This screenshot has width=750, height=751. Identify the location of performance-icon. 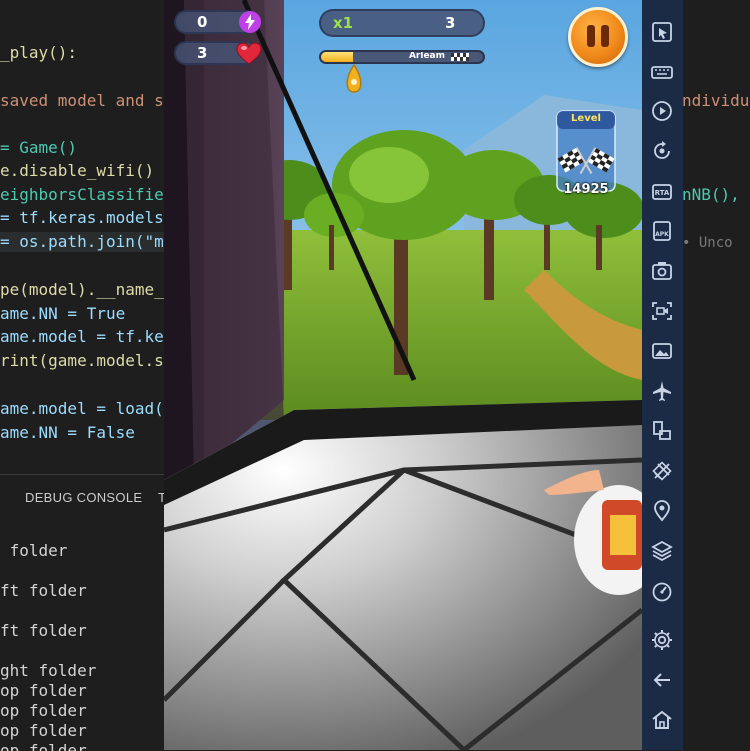
(662, 591).